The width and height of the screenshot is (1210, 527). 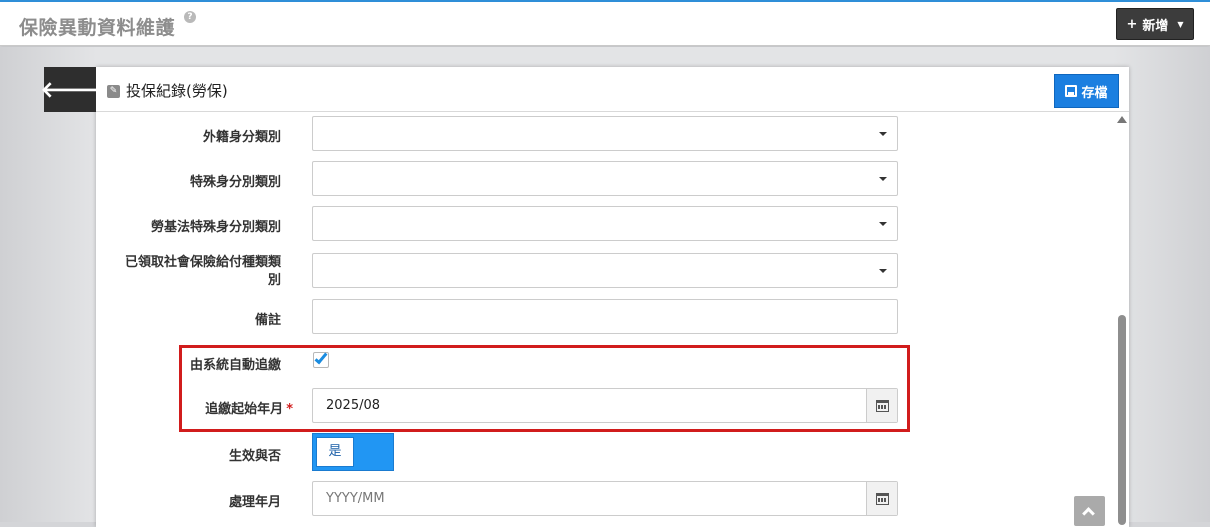 What do you see at coordinates (203, 407) in the screenshot?
I see `recover-start-label: 追繳起始年月 *` at bounding box center [203, 407].